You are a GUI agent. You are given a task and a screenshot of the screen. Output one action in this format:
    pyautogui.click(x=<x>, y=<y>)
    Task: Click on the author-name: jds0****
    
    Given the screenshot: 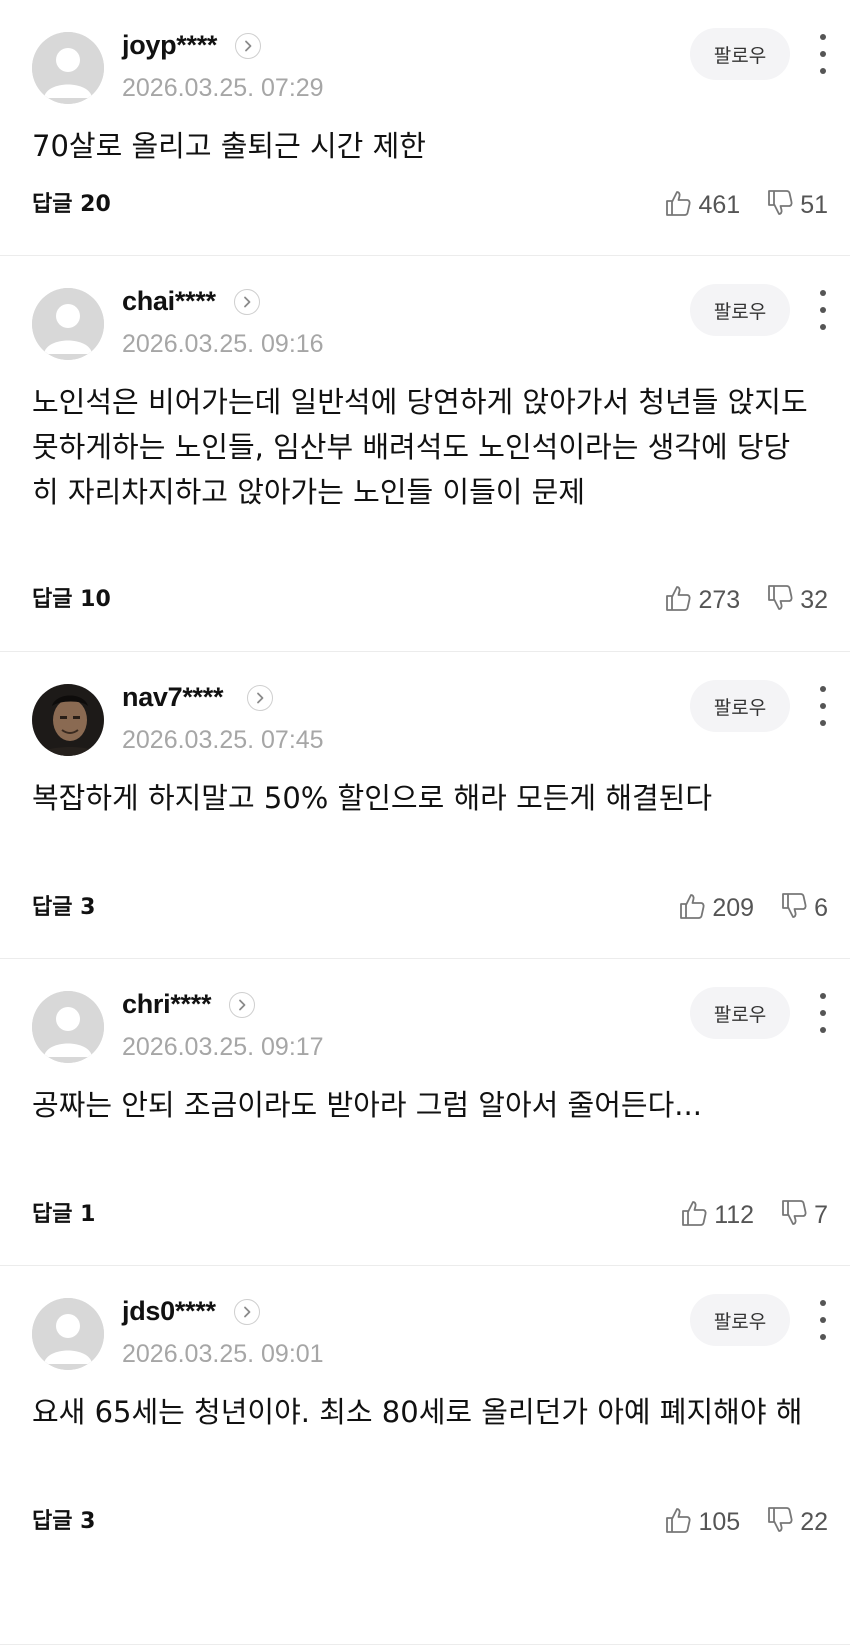 What is the action you would take?
    pyautogui.click(x=169, y=1311)
    